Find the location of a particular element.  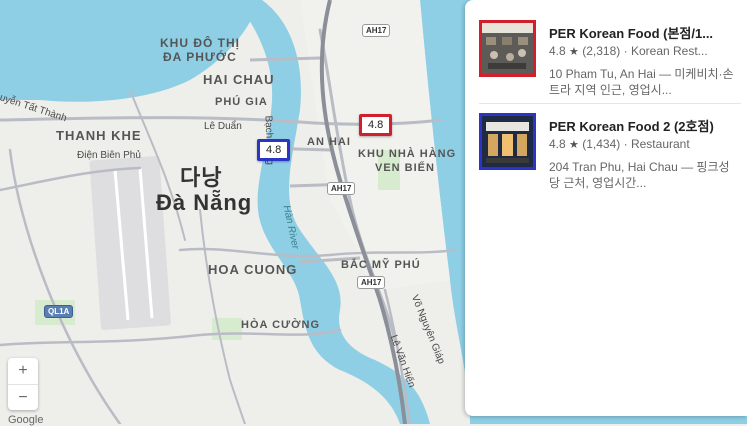

label-da-nang: Đà Nẵng is located at coordinates (204, 202).